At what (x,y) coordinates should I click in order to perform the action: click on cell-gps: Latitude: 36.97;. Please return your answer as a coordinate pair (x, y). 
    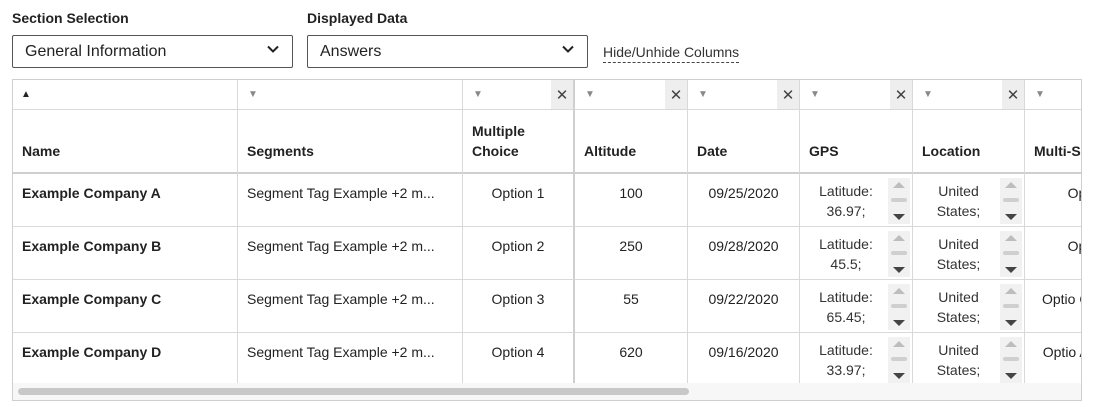
    Looking at the image, I should click on (856, 200).